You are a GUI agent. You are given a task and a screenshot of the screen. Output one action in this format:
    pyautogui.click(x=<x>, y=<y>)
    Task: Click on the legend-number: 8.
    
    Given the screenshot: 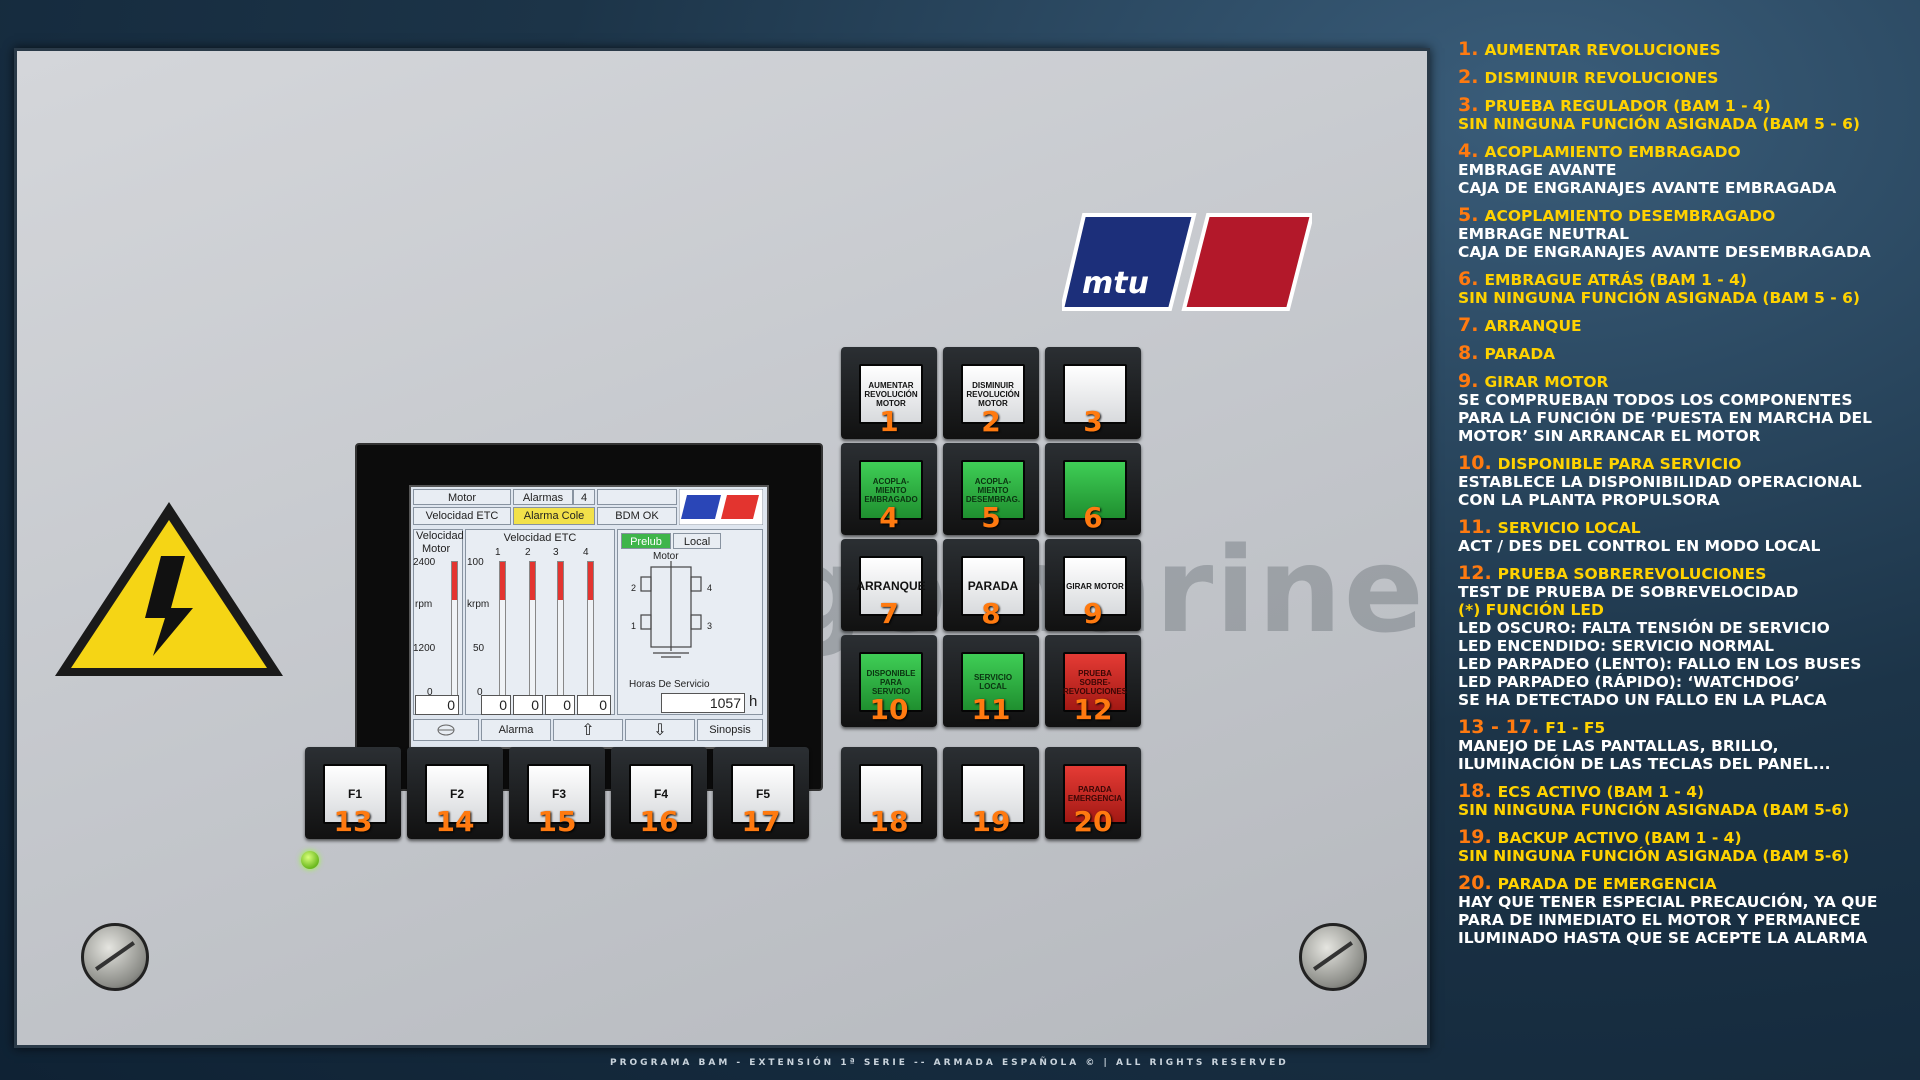 What is the action you would take?
    pyautogui.click(x=1468, y=353)
    